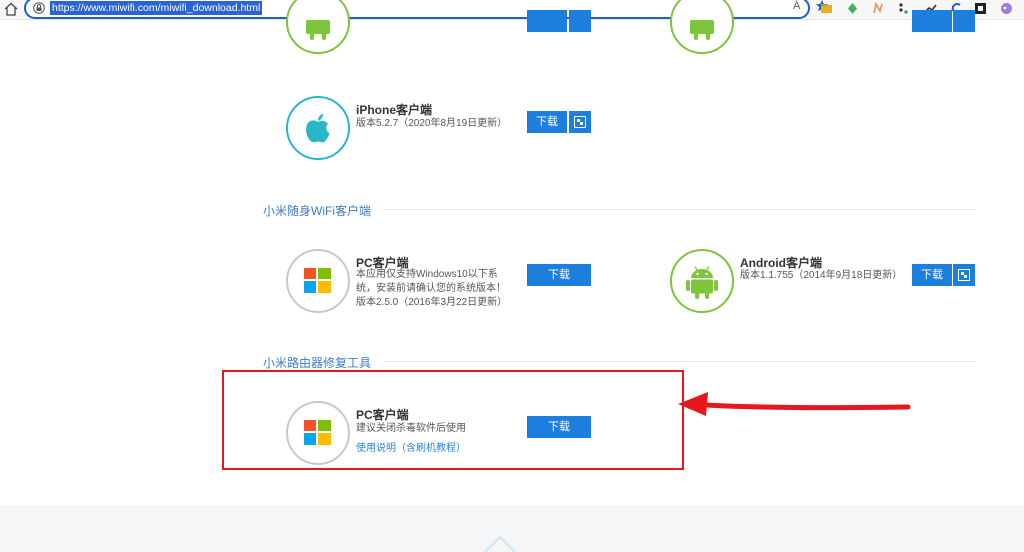 Image resolution: width=1024 pixels, height=552 pixels. I want to click on page-footer, so click(512, 528).